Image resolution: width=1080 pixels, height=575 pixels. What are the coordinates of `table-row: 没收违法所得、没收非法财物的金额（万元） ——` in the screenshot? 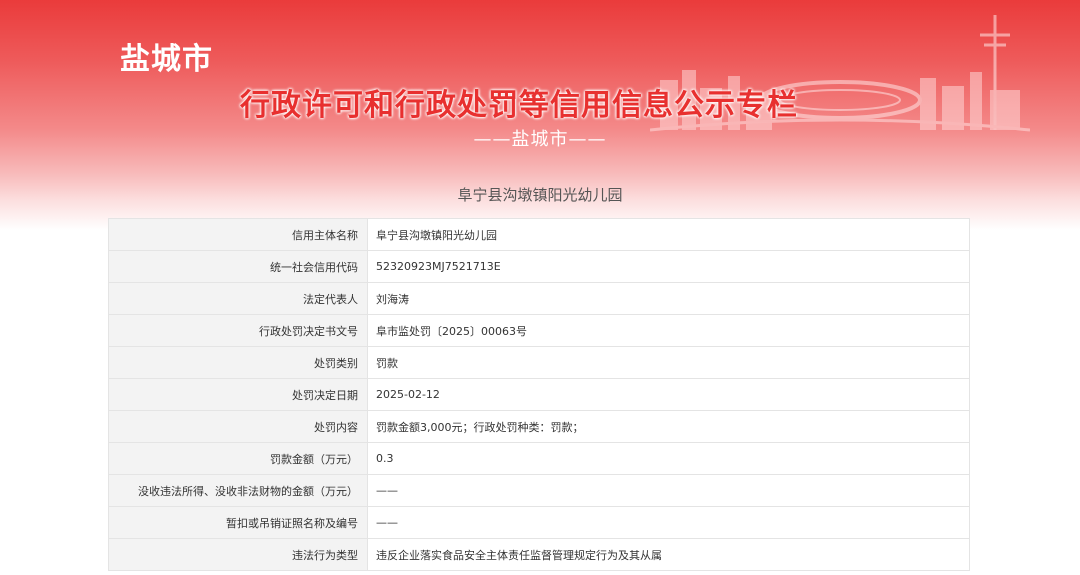 It's located at (539, 490).